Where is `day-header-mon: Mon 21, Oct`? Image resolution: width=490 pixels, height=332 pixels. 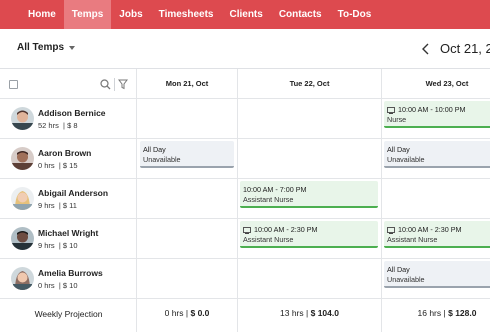 day-header-mon: Mon 21, Oct is located at coordinates (187, 83).